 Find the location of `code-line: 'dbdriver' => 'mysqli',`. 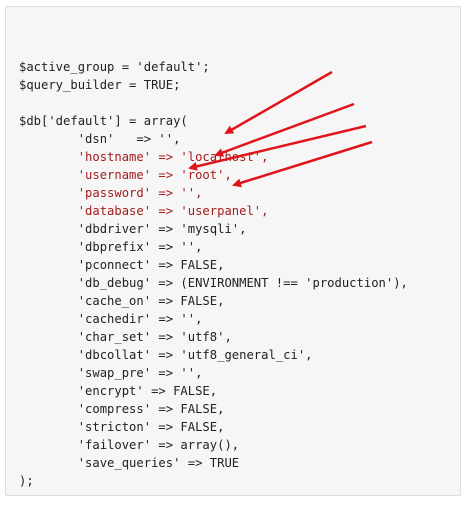

code-line: 'dbdriver' => 'mysqli', is located at coordinates (133, 229).